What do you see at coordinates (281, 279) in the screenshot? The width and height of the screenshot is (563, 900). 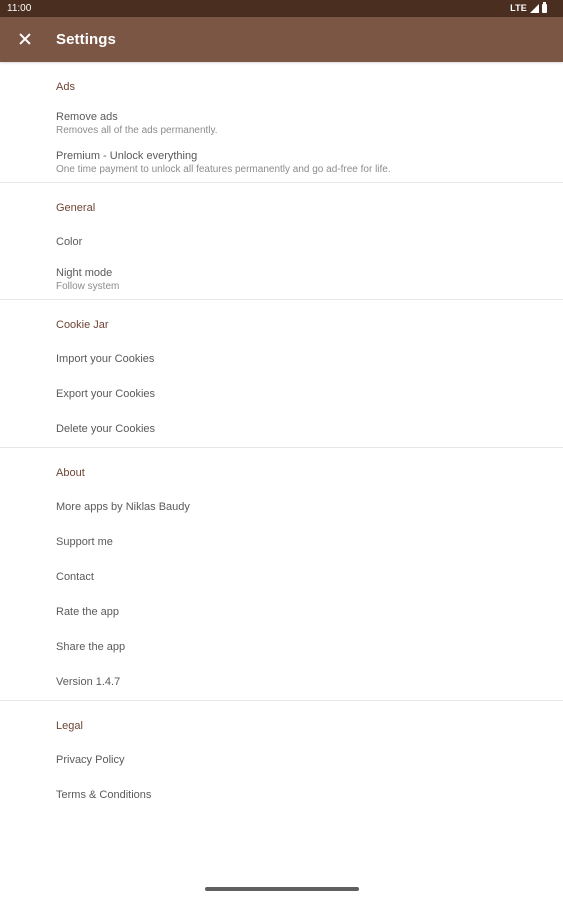 I see `preference-item: Night mode Follow system` at bounding box center [281, 279].